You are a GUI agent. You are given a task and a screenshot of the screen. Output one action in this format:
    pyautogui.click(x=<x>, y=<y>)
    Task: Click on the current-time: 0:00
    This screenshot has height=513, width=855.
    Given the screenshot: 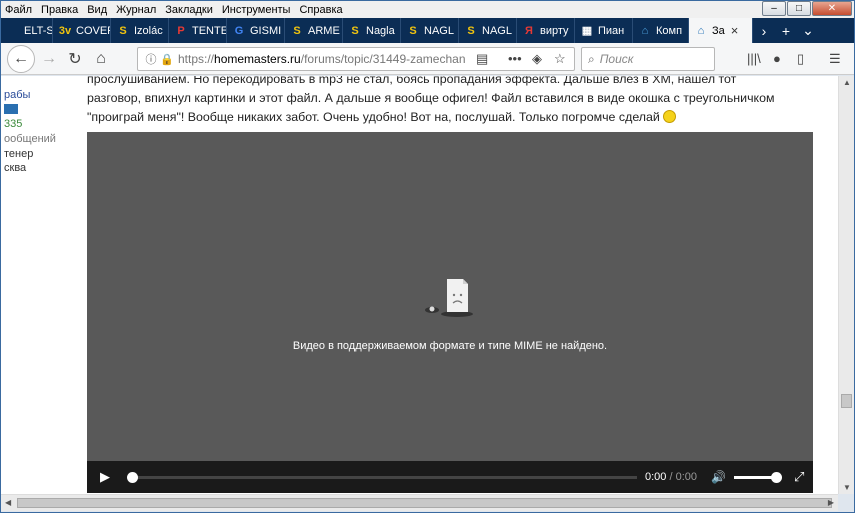 What is the action you would take?
    pyautogui.click(x=656, y=477)
    